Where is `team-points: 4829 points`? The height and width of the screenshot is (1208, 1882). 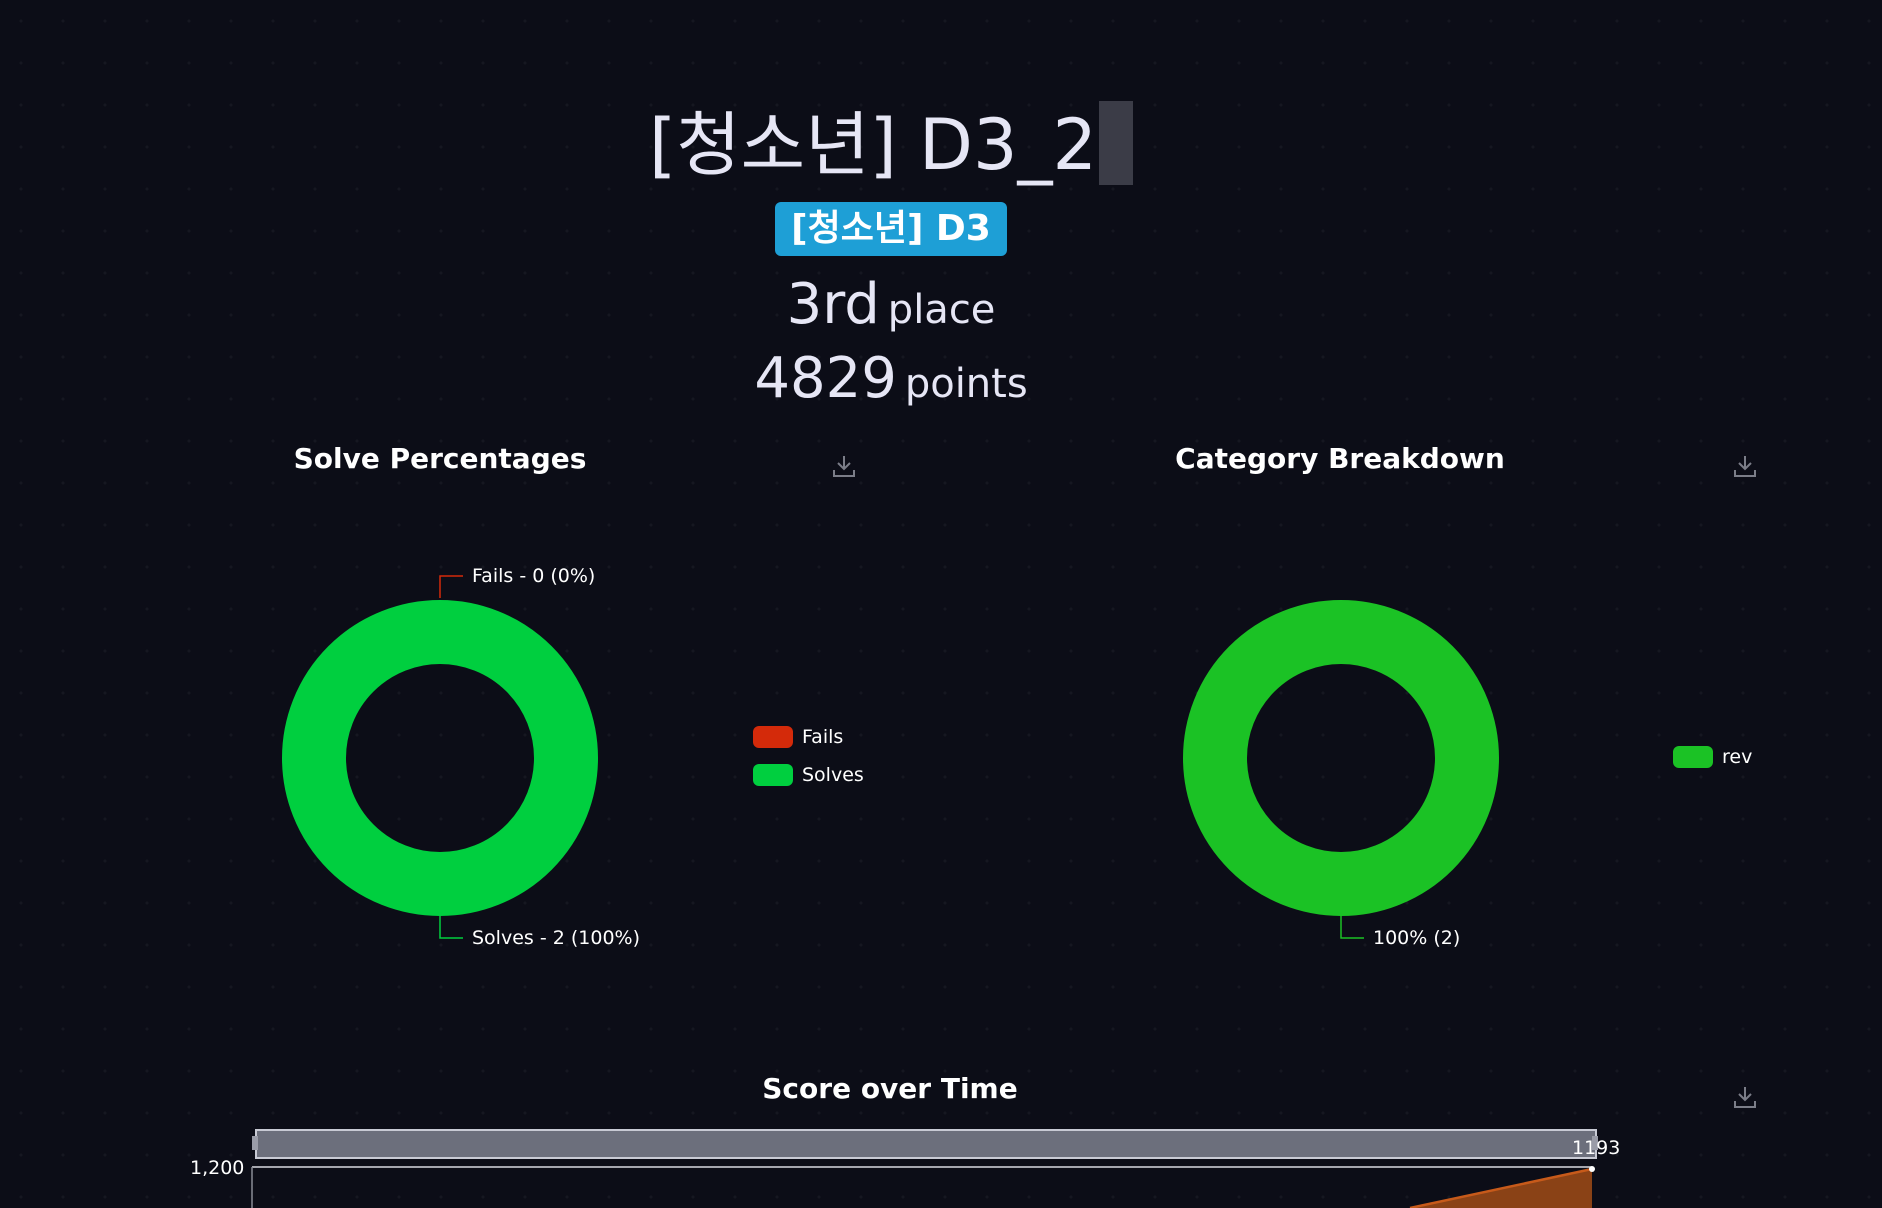
team-points: 4829 points is located at coordinates (891, 378).